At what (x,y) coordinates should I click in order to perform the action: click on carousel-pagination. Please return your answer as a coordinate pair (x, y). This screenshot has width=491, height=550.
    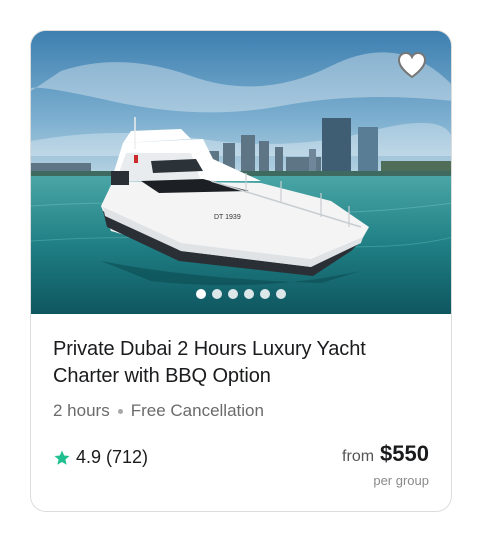
    Looking at the image, I should click on (241, 294).